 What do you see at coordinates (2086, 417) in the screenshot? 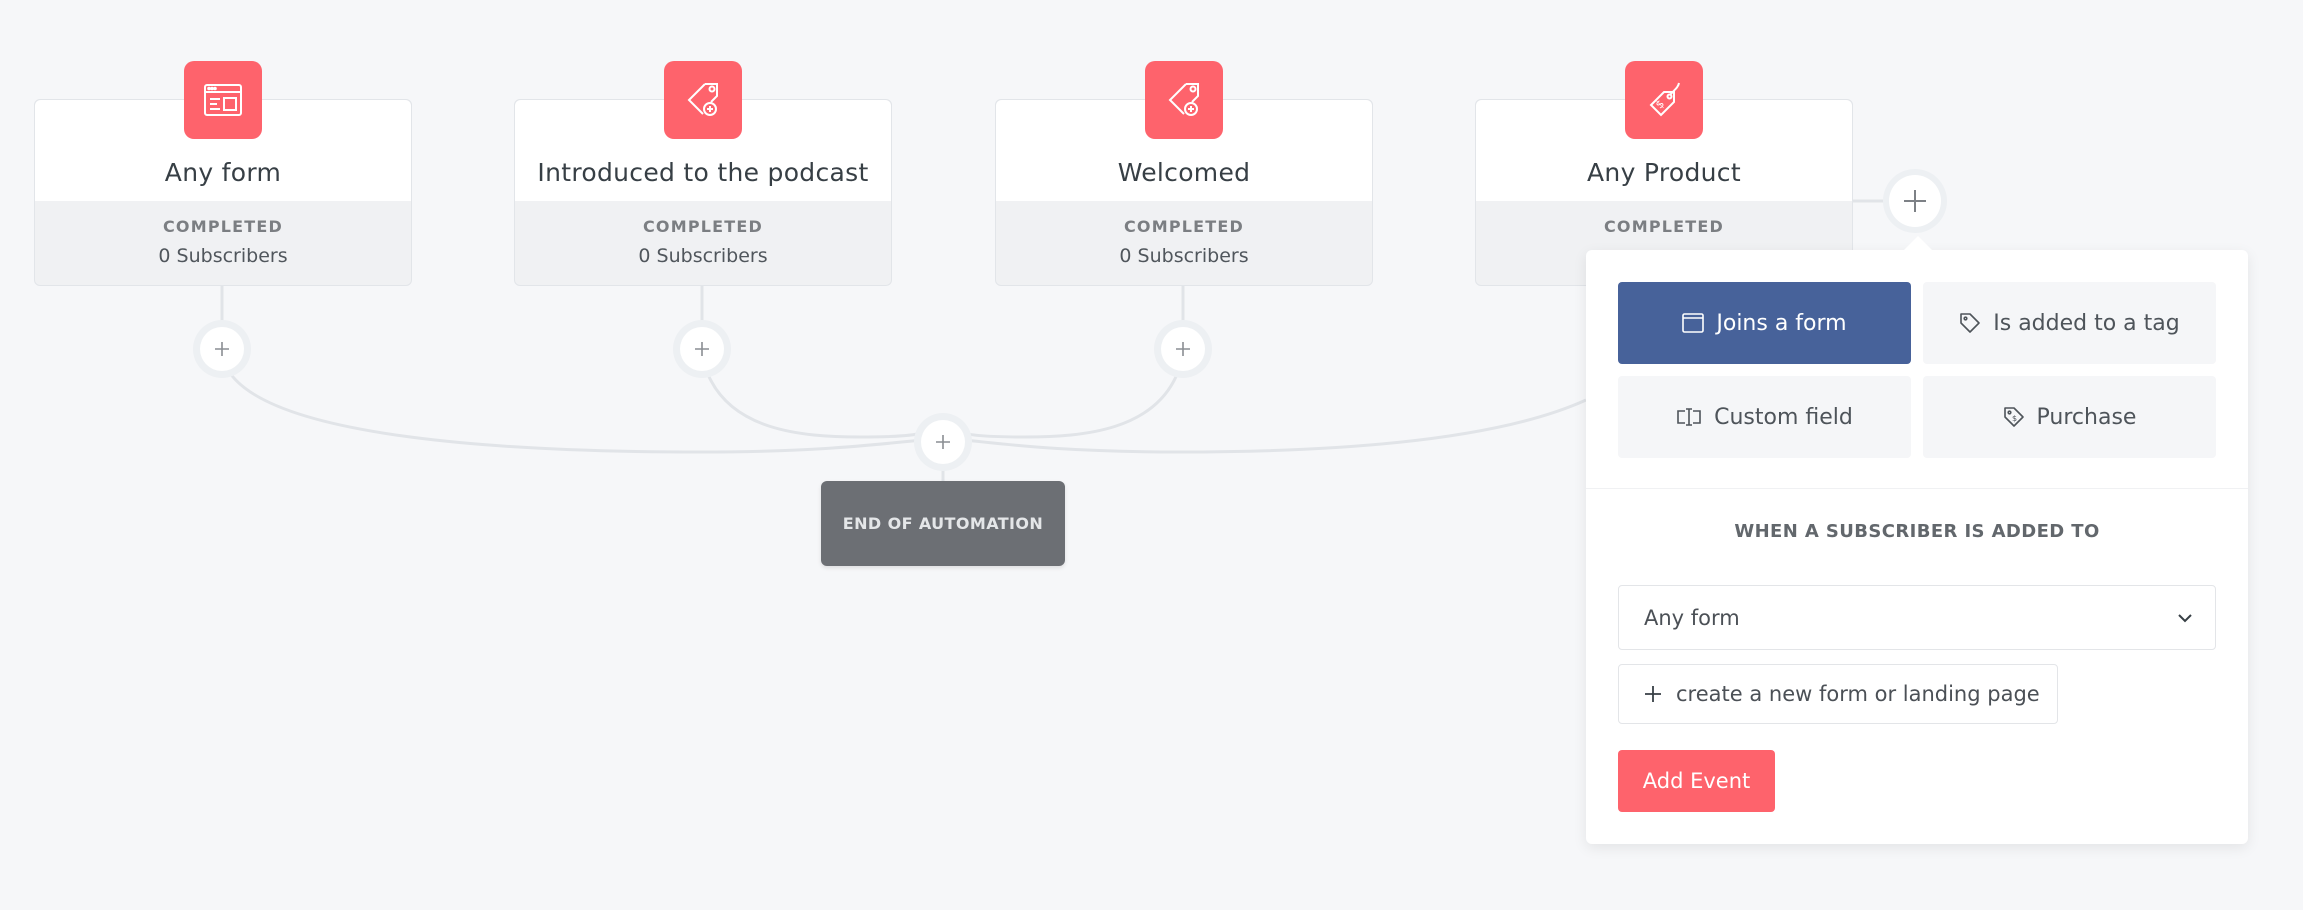
I see `option-label: Purchase` at bounding box center [2086, 417].